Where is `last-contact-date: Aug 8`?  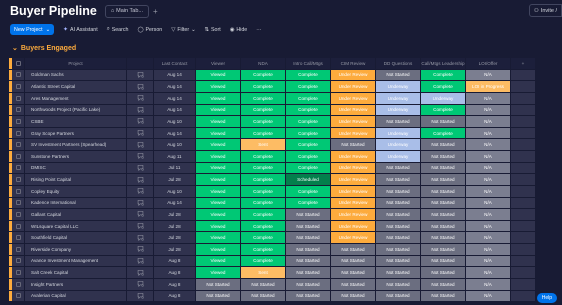 last-contact-date: Aug 8 is located at coordinates (175, 296).